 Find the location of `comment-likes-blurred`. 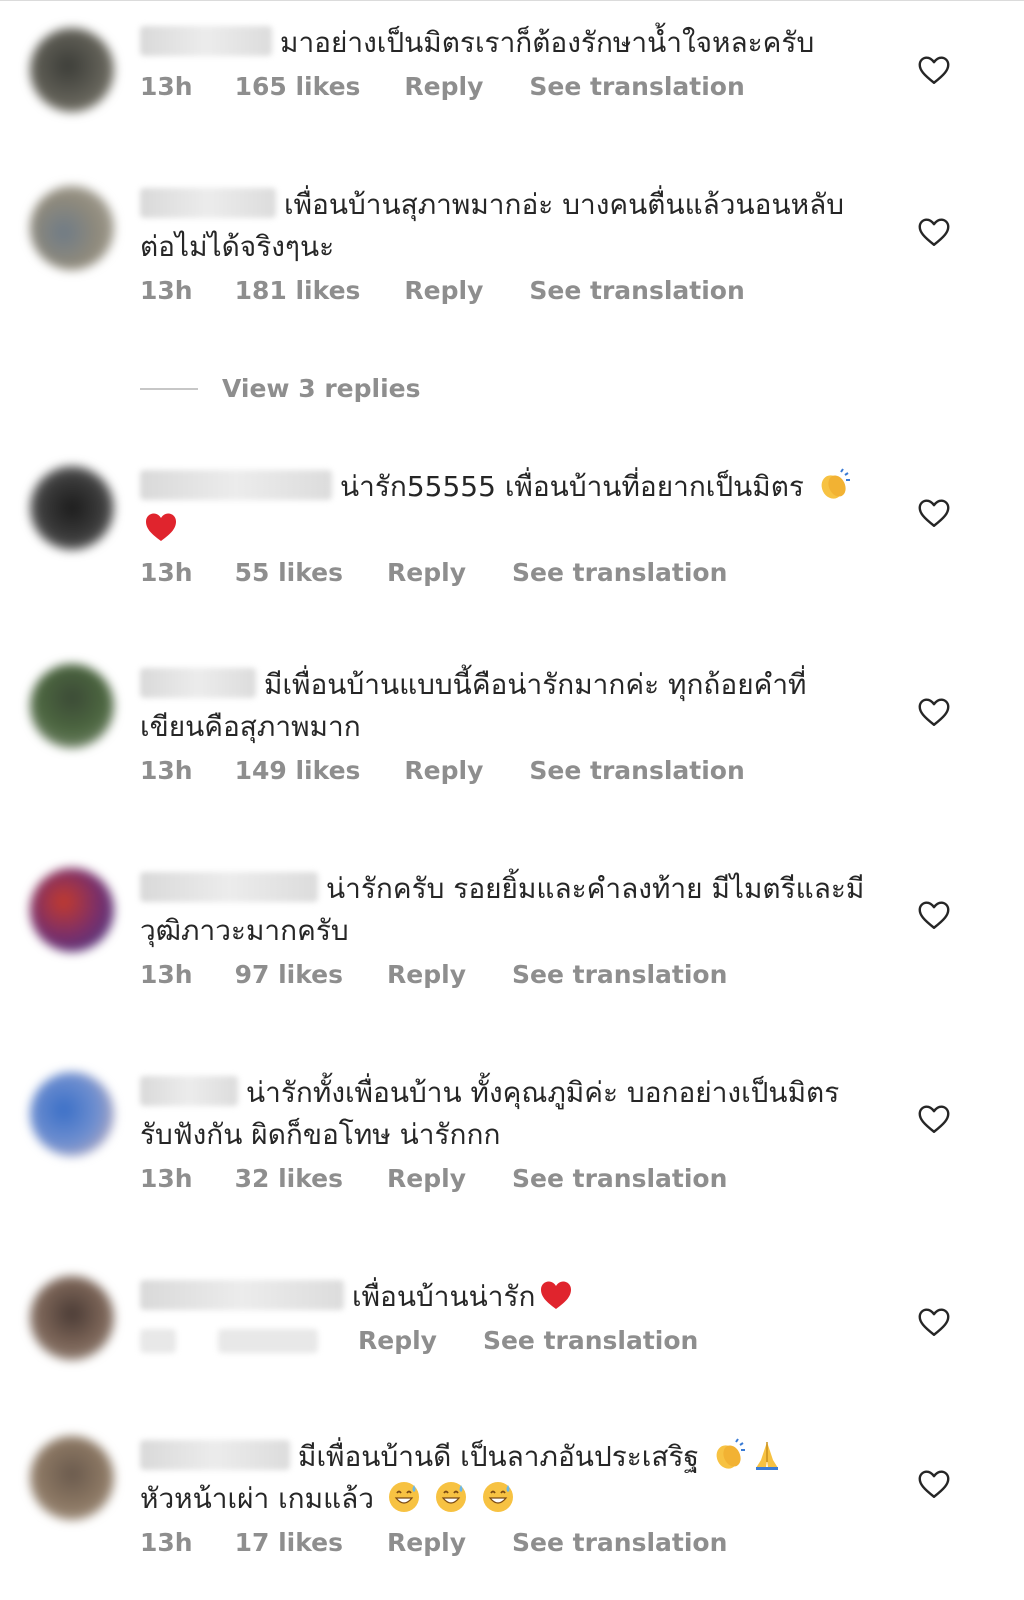

comment-likes-blurred is located at coordinates (268, 1340).